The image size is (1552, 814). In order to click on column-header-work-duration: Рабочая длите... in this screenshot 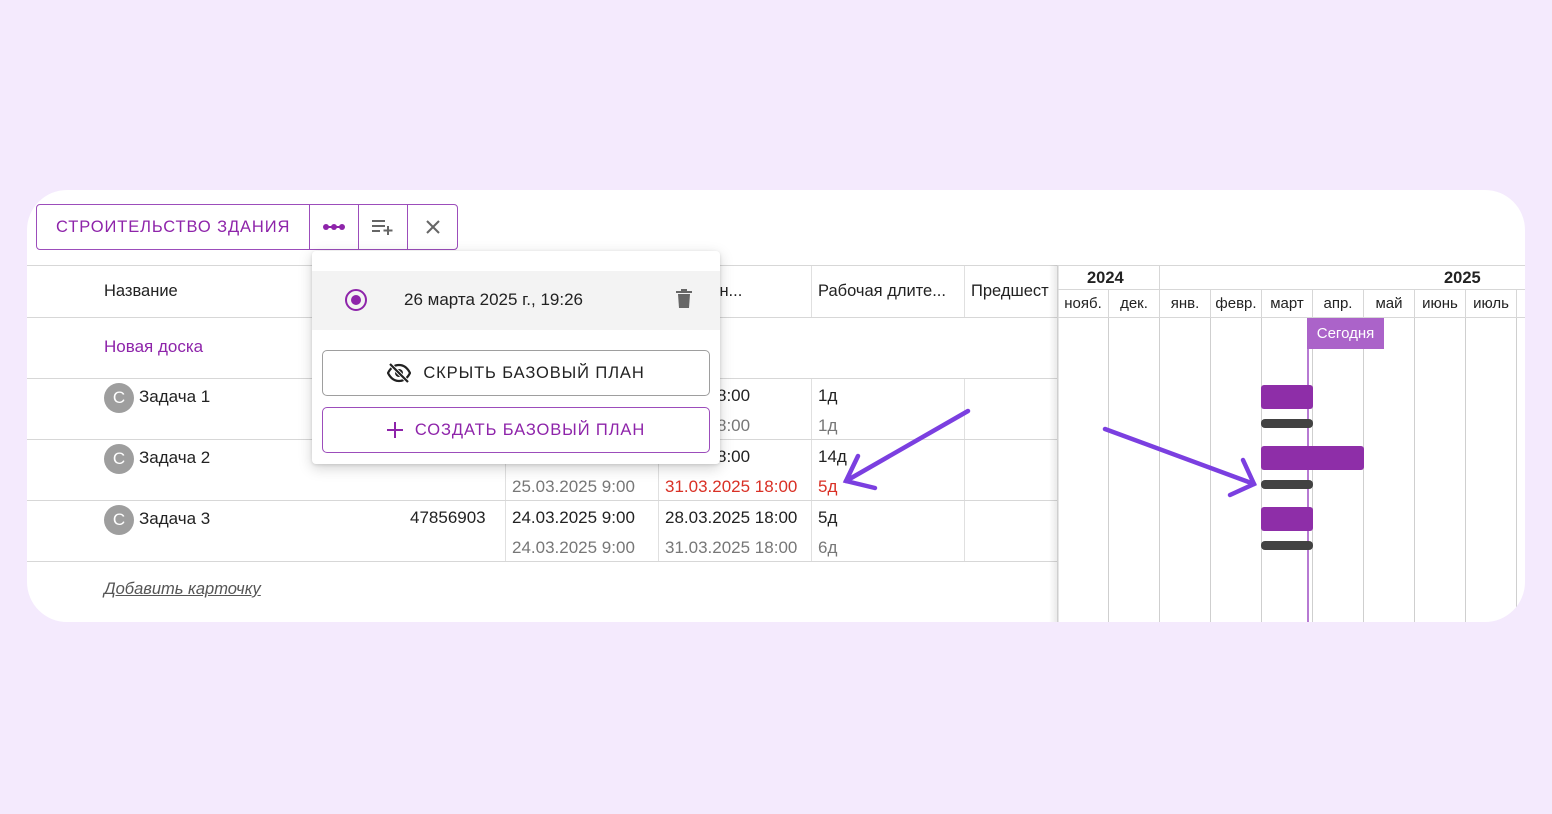, I will do `click(888, 291)`.